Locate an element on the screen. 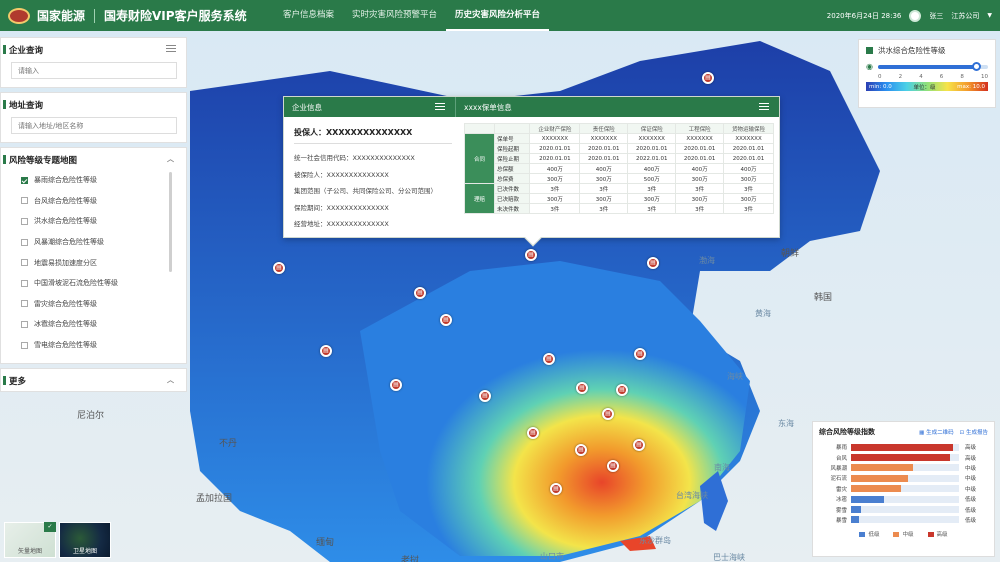 This screenshot has width=1000, height=562. risk-layer-item: 台风综合危险性等级 is located at coordinates (98, 201).